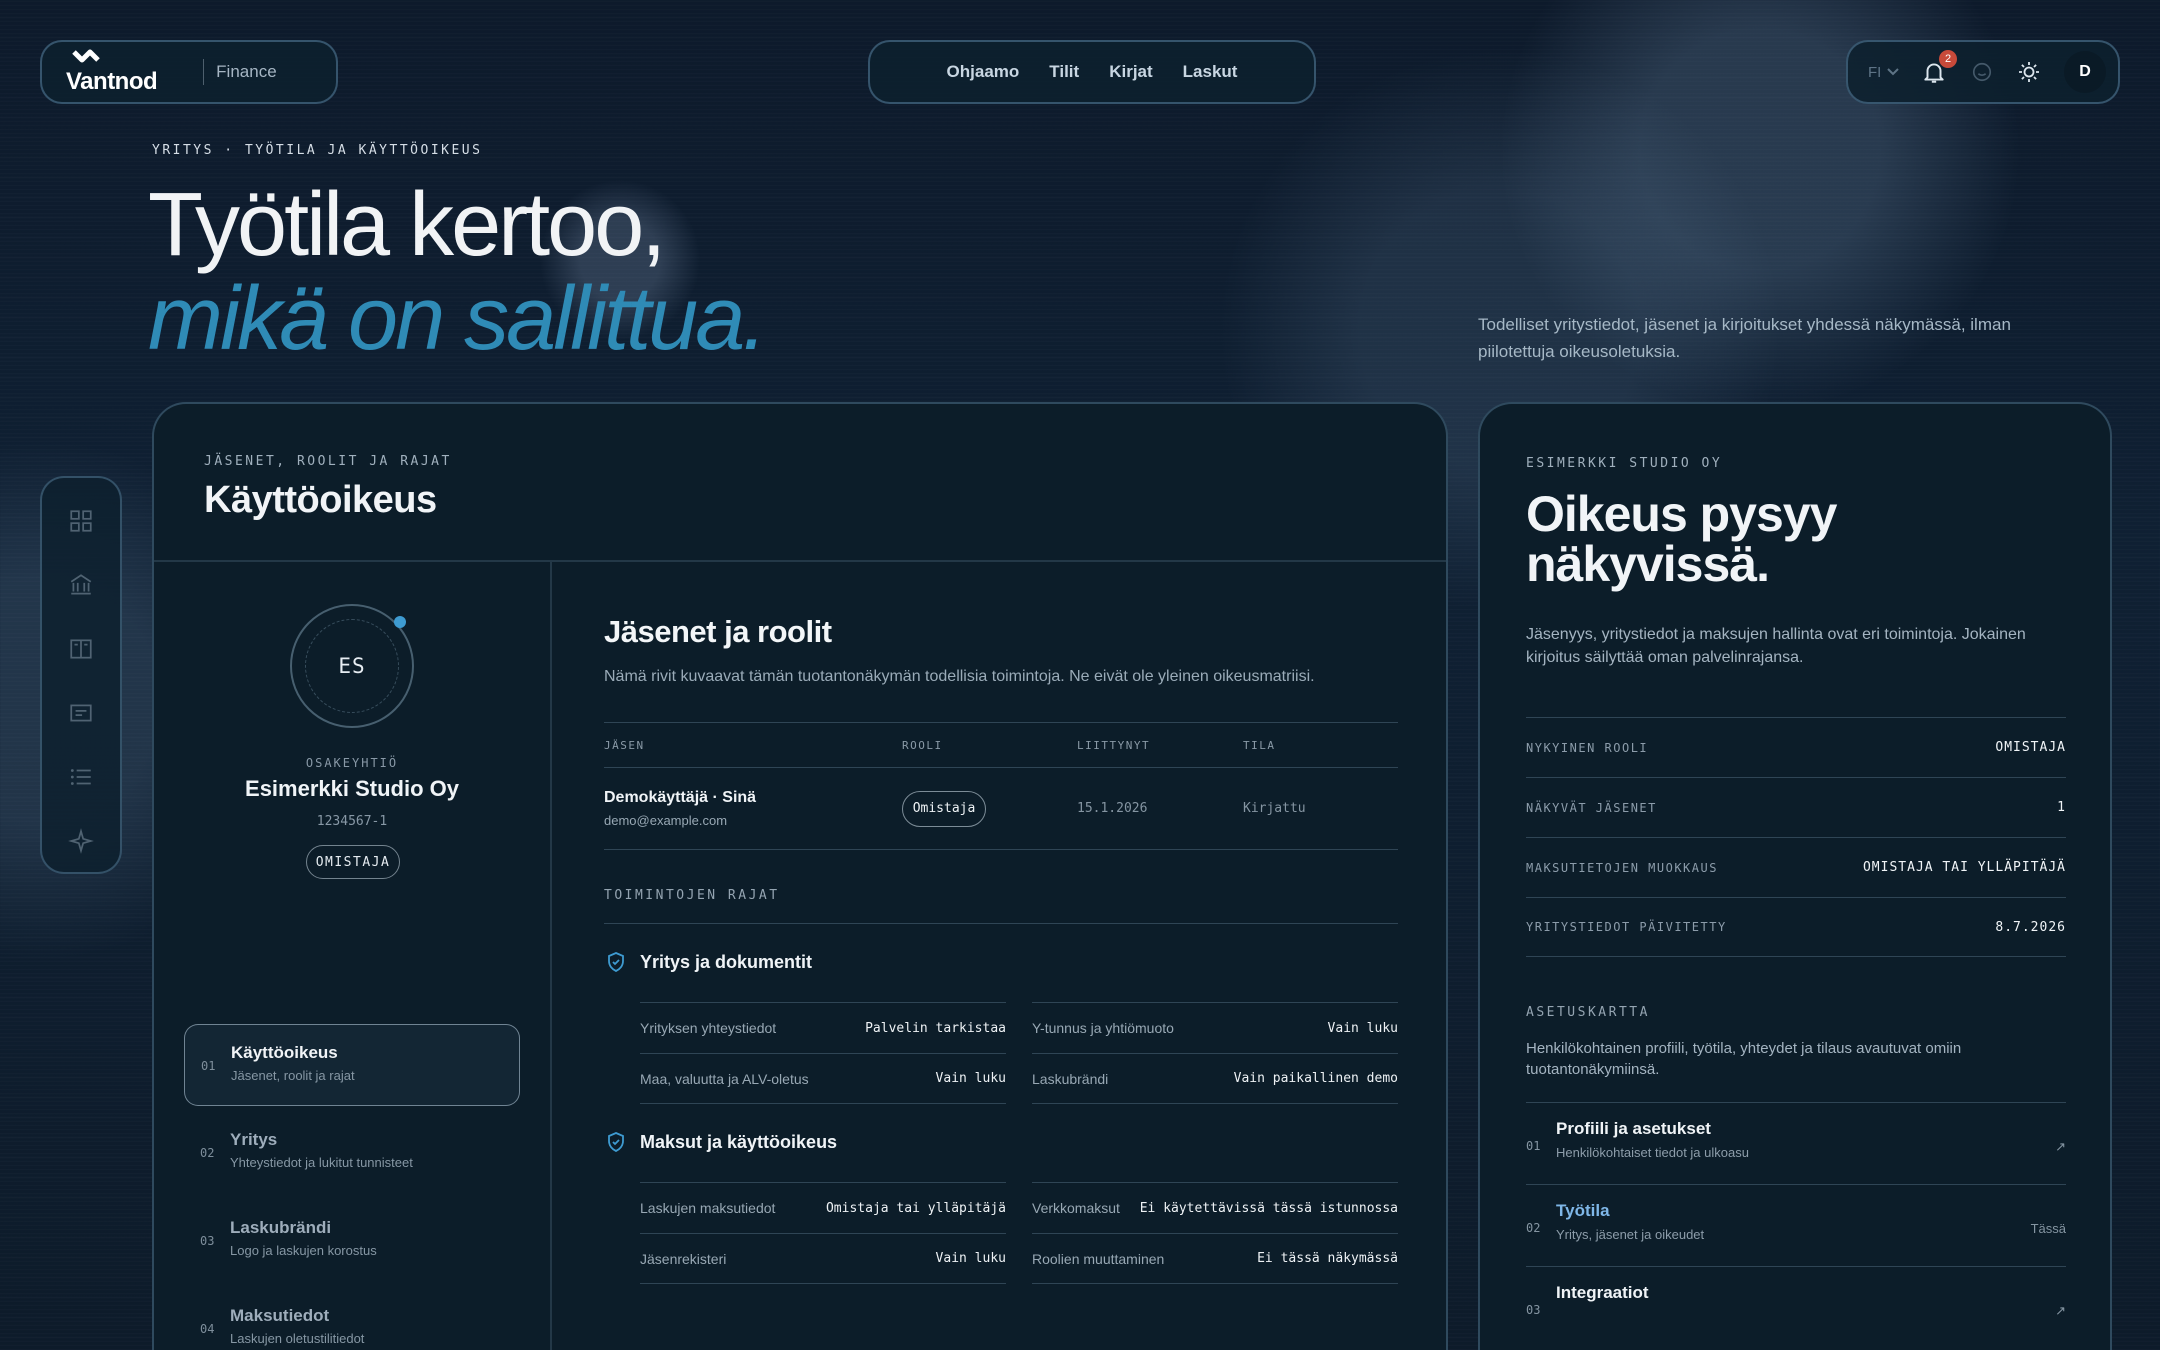  What do you see at coordinates (823, 1258) in the screenshot?
I see `limit-item: Jäsenrekisteri Vain luku` at bounding box center [823, 1258].